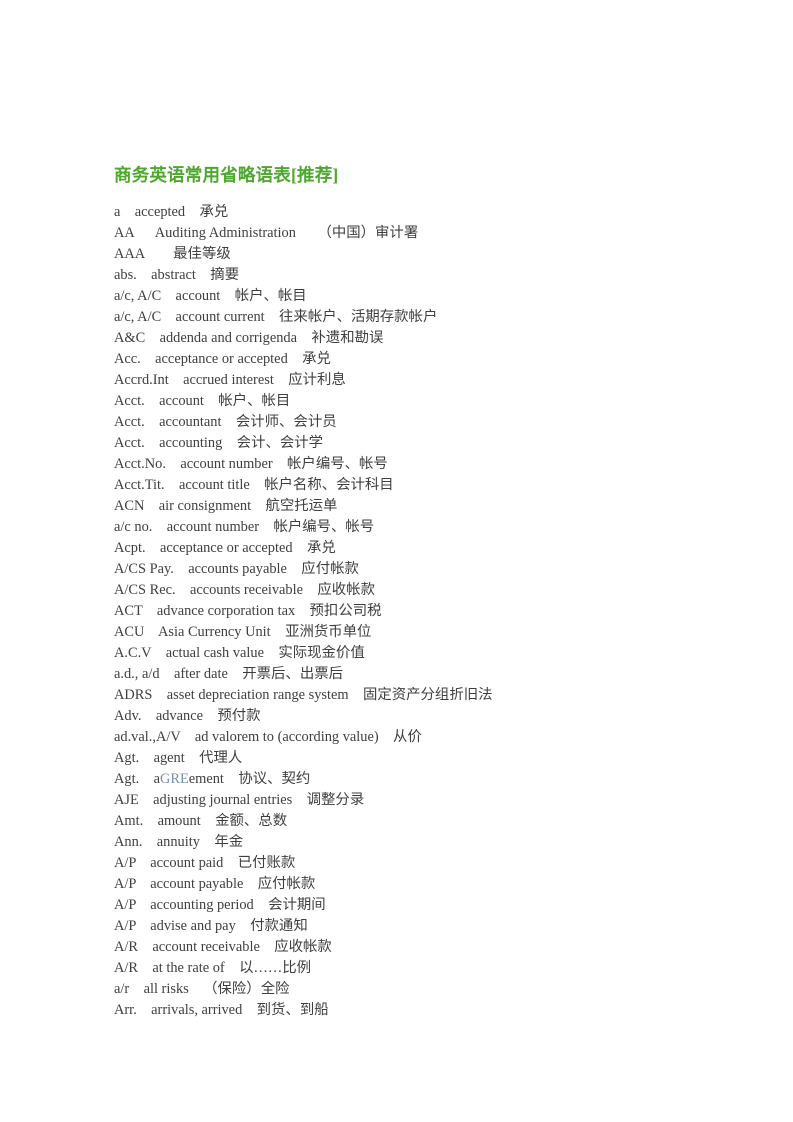  What do you see at coordinates (226, 175) in the screenshot?
I see `page-title: 商务英语常用省略语表[推荐]` at bounding box center [226, 175].